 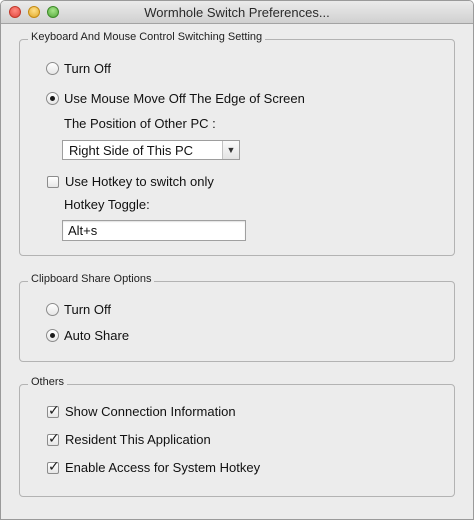 What do you see at coordinates (91, 279) in the screenshot?
I see `clipboard-group-legend: Clipboard Share Options` at bounding box center [91, 279].